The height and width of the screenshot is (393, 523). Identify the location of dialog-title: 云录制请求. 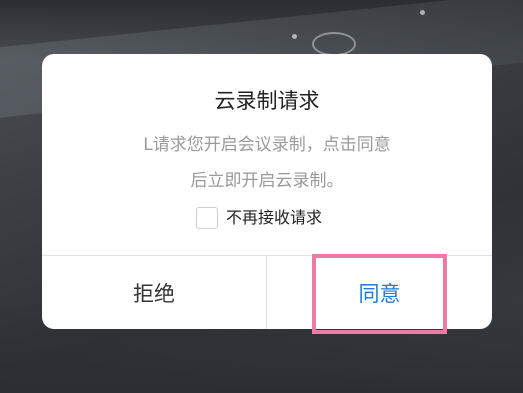
(267, 101).